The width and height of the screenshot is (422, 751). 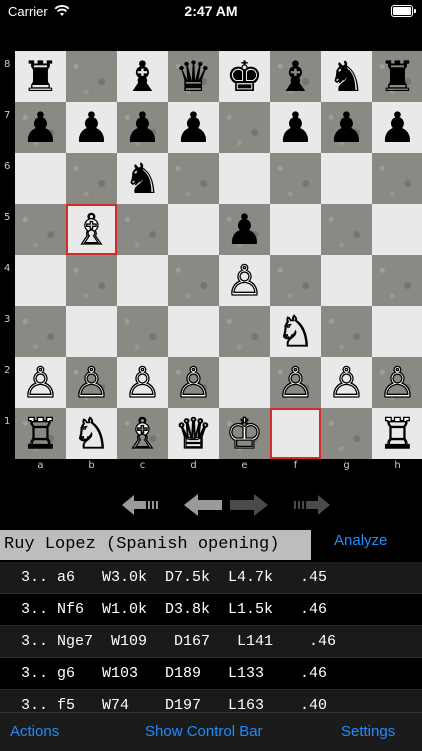 I want to click on piece: ♗, so click(x=91, y=228).